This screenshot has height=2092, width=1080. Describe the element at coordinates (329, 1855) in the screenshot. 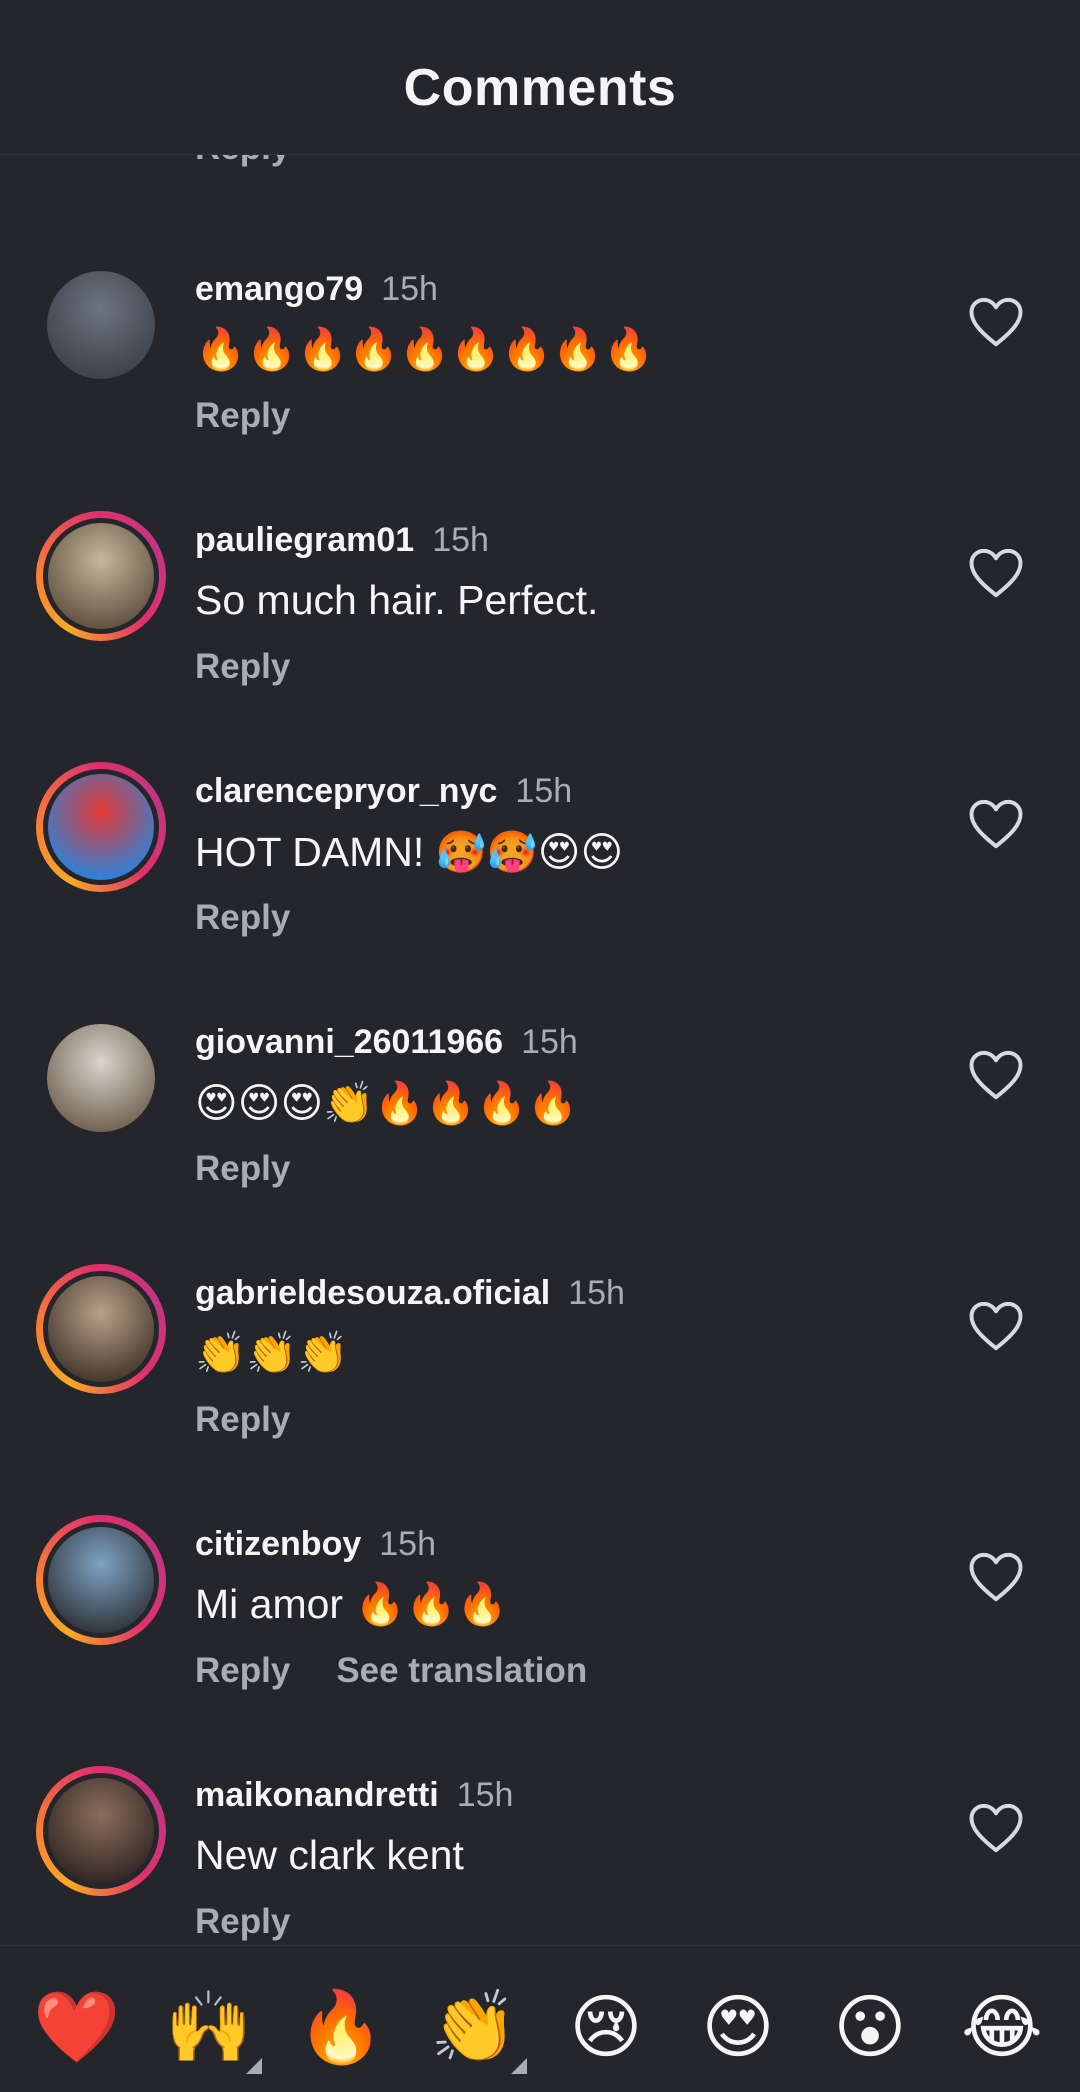

I see `comment-text: New clark kent` at that location.